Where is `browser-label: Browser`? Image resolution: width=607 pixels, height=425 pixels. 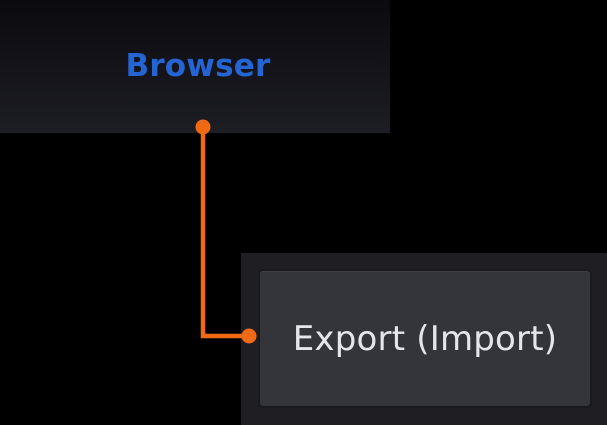 browser-label: Browser is located at coordinates (198, 66).